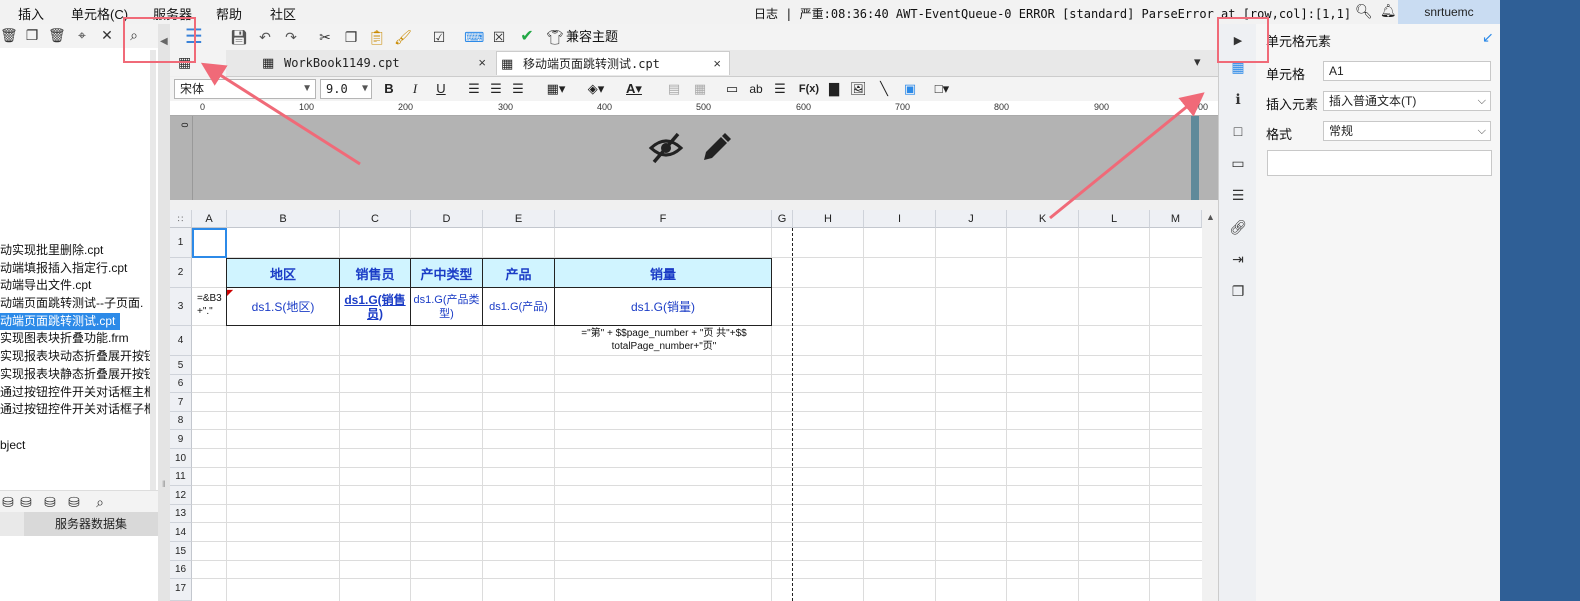  Describe the element at coordinates (910, 89) in the screenshot. I see `insert-sub-report-icon: ▣` at that location.